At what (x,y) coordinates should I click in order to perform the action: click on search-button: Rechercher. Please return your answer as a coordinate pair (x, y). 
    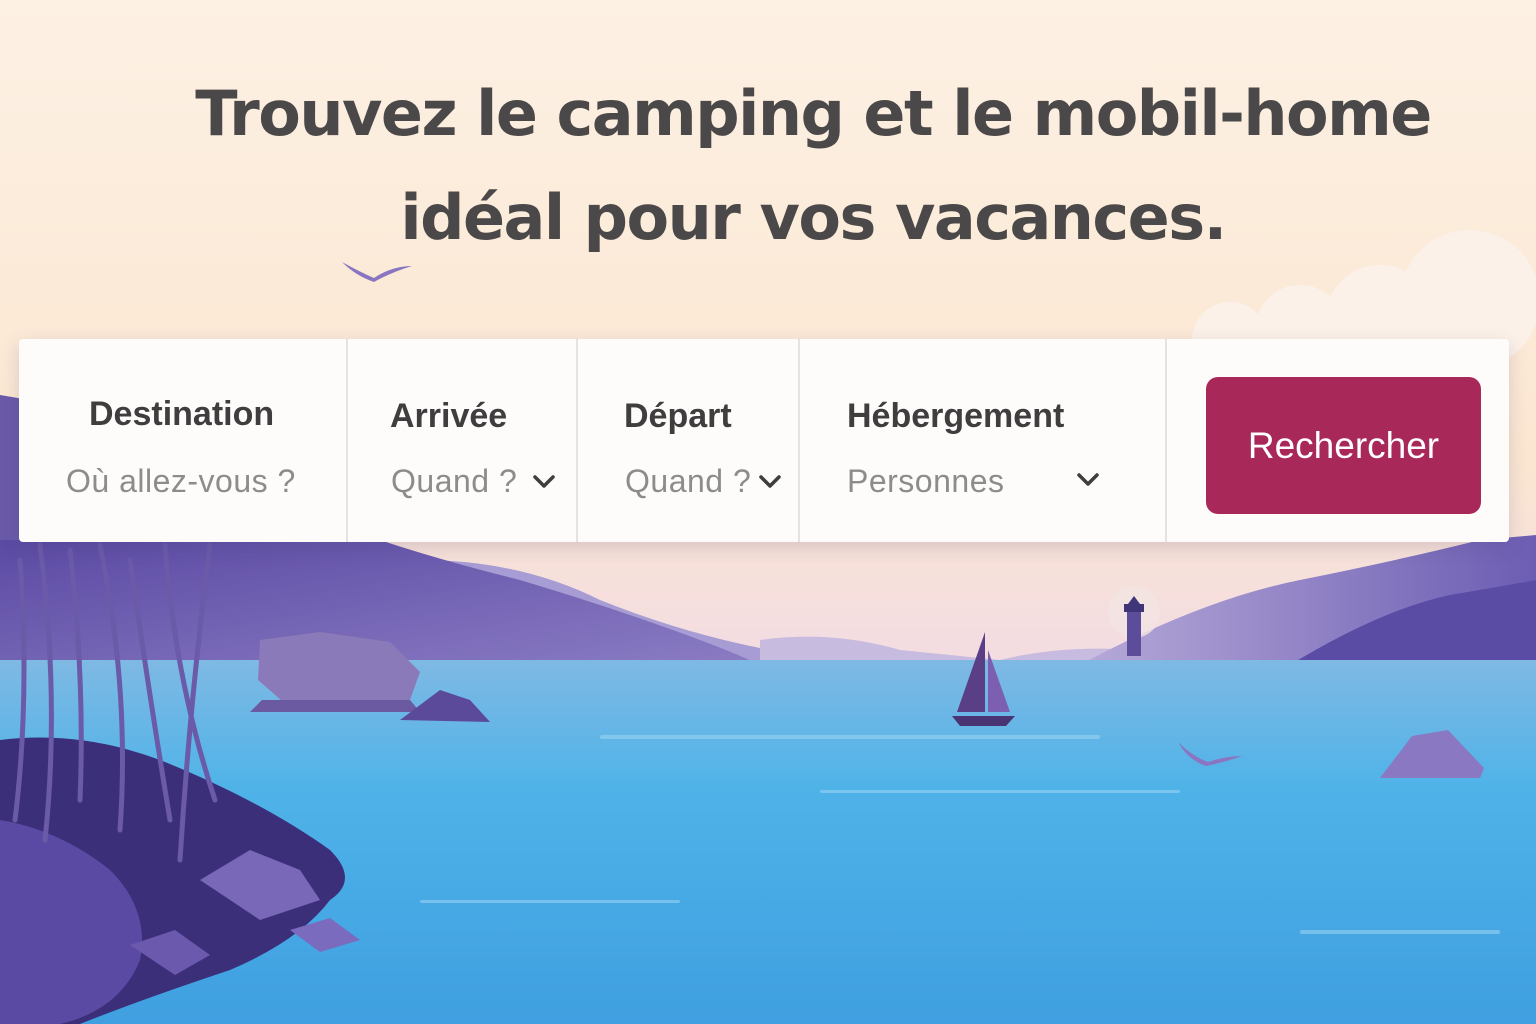
    Looking at the image, I should click on (1343, 445).